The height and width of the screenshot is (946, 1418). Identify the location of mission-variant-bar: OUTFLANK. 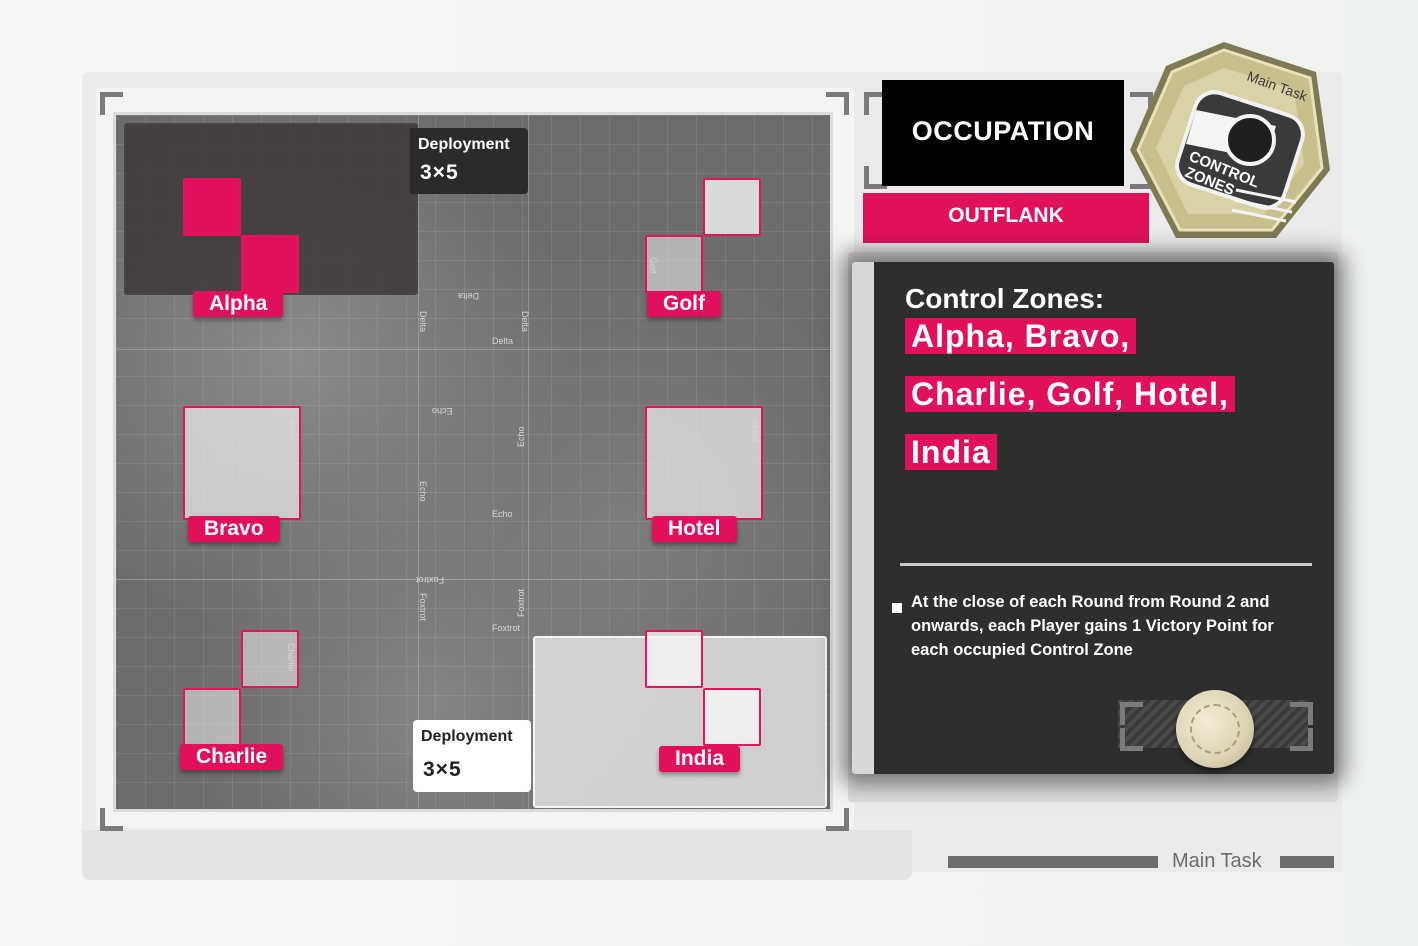
(1006, 218).